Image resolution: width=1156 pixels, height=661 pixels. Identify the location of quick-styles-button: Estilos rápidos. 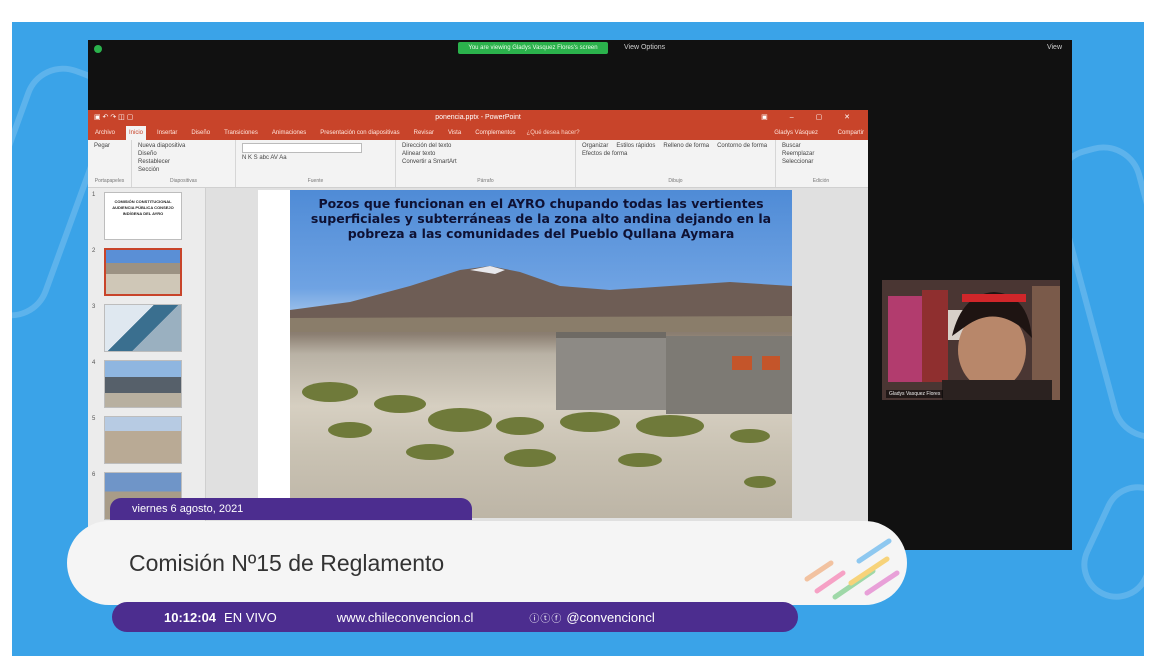
(635, 146).